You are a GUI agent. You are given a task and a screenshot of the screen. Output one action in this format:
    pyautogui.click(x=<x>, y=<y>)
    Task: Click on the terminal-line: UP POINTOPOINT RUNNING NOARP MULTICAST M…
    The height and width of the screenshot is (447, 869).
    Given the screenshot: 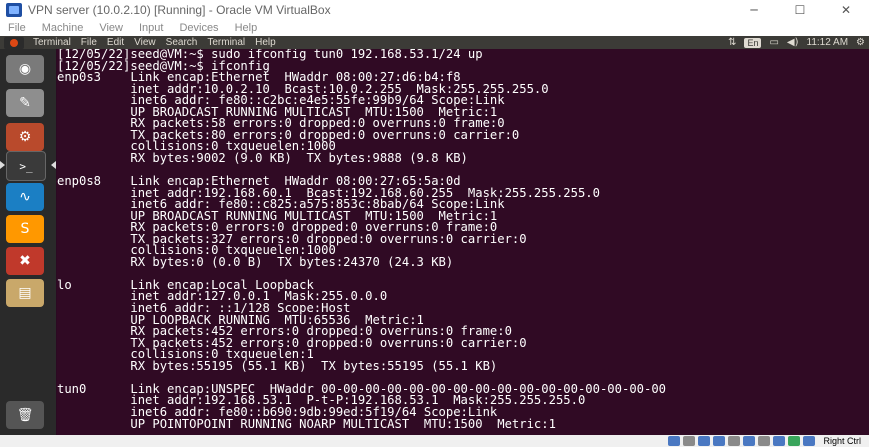 What is the action you would take?
    pyautogui.click(x=306, y=423)
    